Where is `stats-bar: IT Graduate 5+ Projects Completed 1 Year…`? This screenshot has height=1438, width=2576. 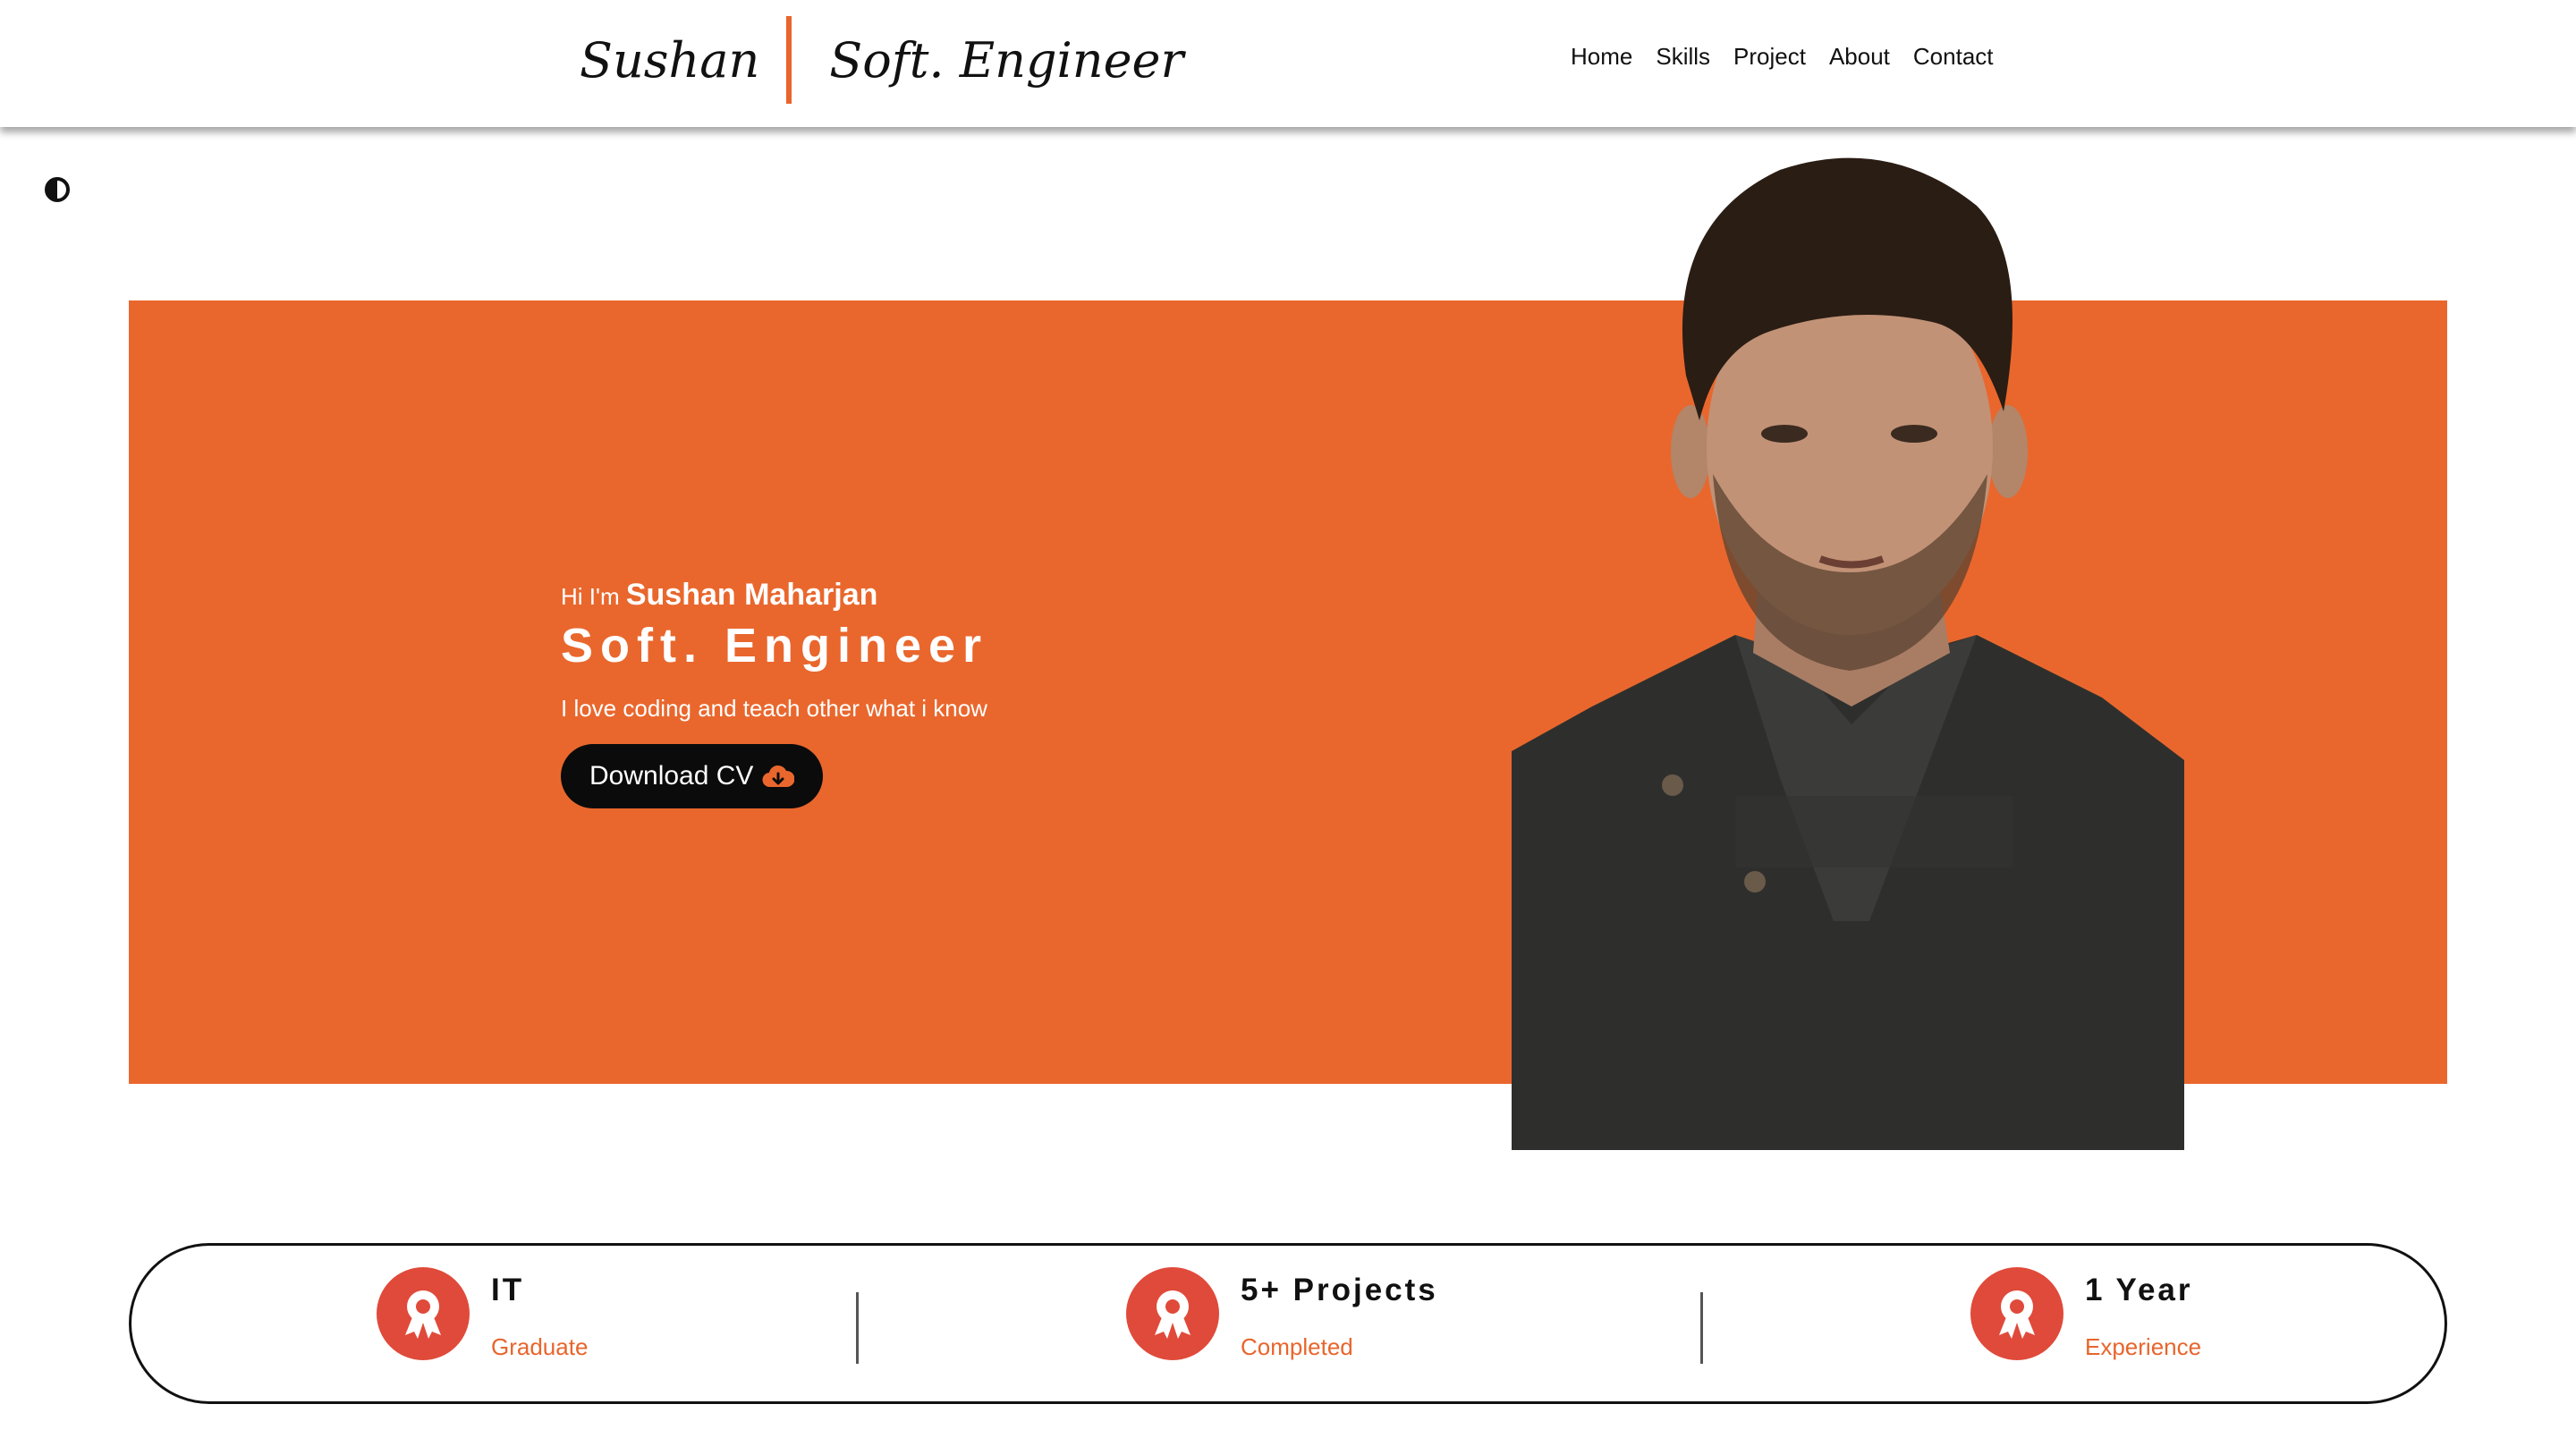 stats-bar: IT Graduate 5+ Projects Completed 1 Year… is located at coordinates (1288, 1323).